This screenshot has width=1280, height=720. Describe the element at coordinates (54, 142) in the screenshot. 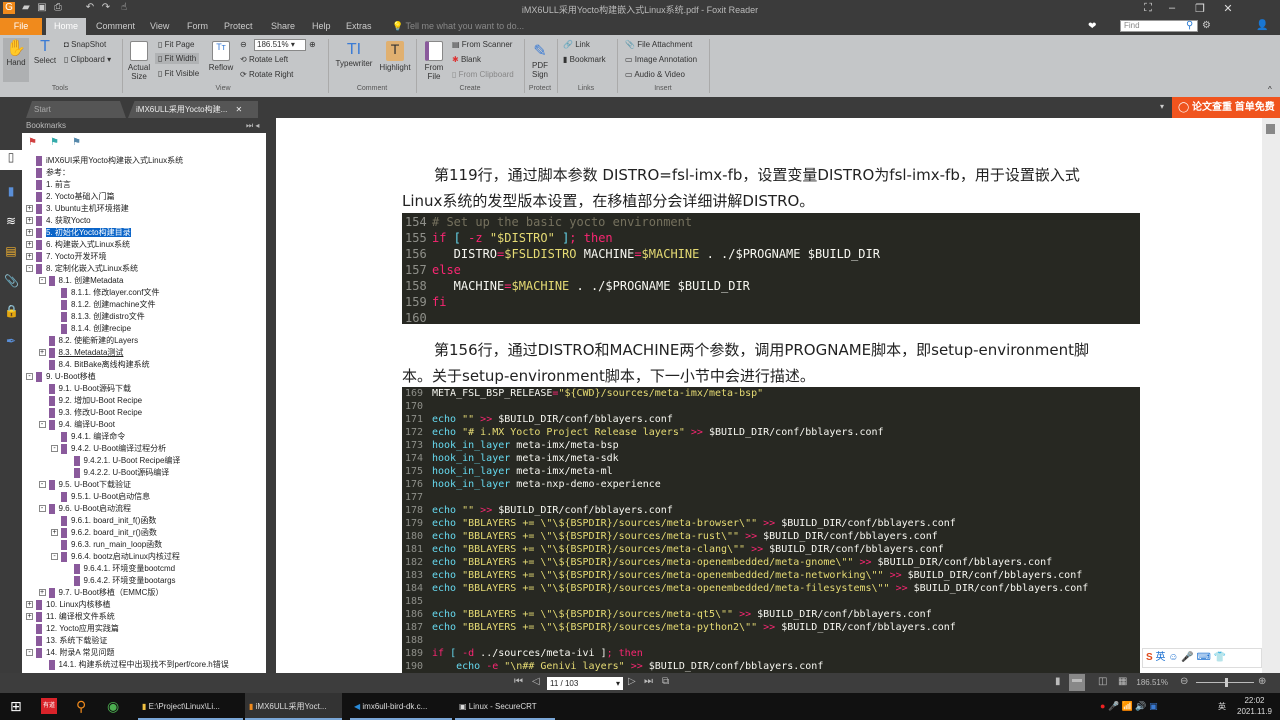

I see `collapse-bookmark-icon: ⚑` at that location.